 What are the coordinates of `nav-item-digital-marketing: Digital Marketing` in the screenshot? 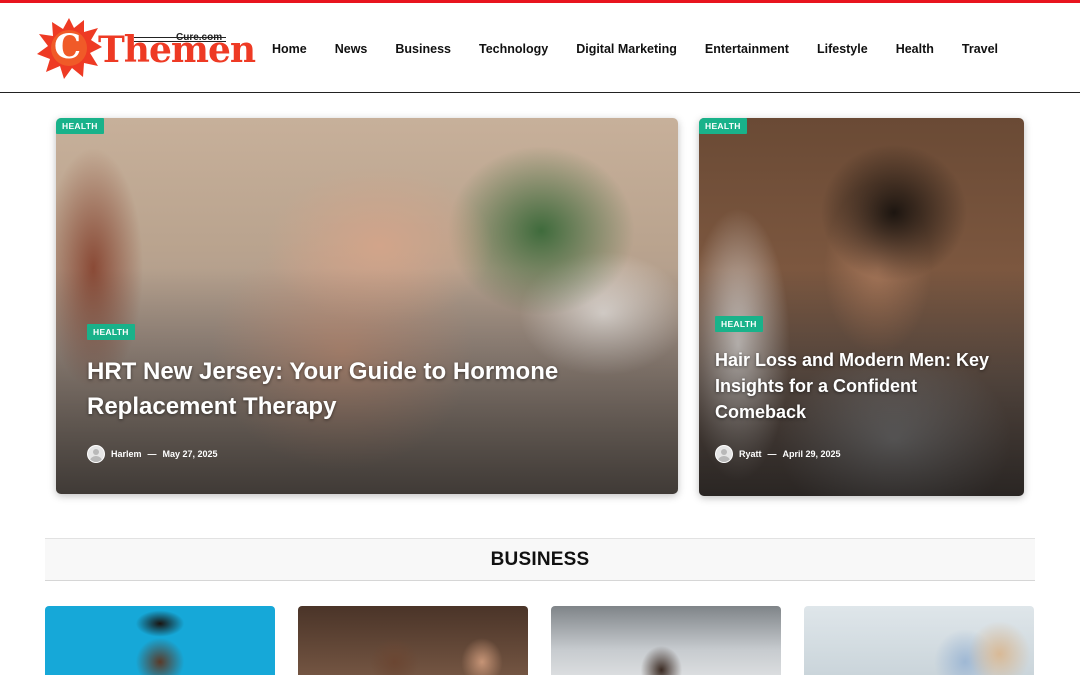 It's located at (626, 49).